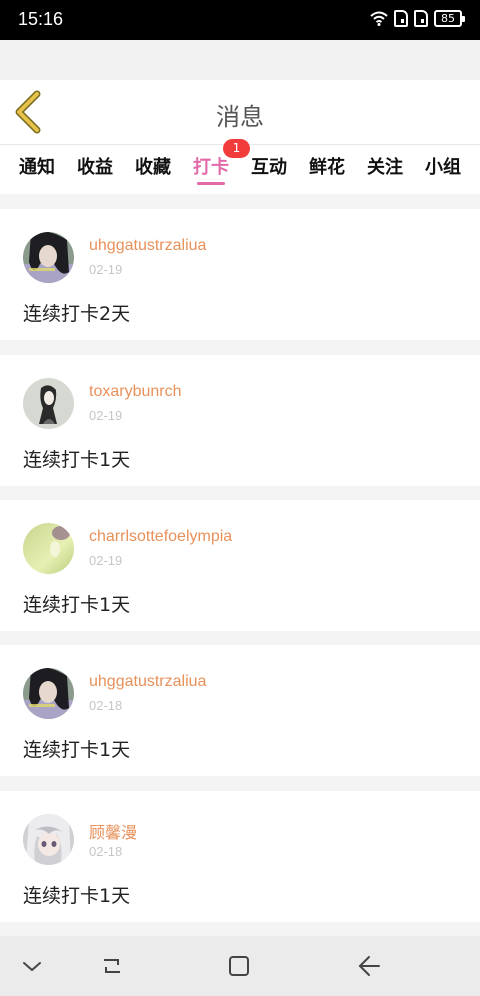  I want to click on active-tab-indicator, so click(211, 183).